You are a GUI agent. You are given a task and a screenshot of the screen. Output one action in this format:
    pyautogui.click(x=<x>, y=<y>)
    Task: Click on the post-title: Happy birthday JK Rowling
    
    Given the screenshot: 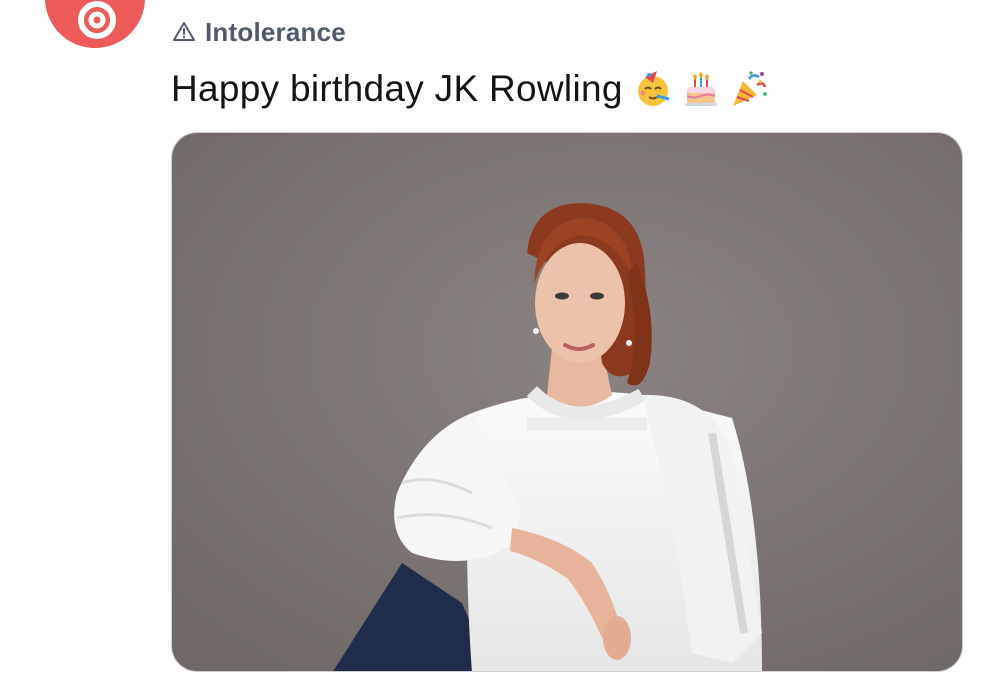 What is the action you would take?
    pyautogui.click(x=397, y=89)
    